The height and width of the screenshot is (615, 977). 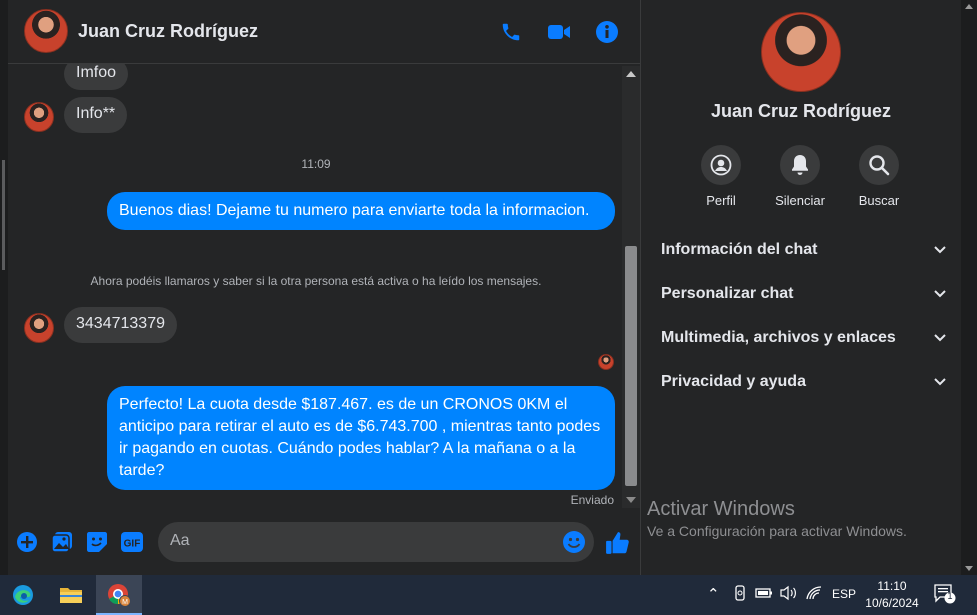 I want to click on edge-icon, so click(x=23, y=595).